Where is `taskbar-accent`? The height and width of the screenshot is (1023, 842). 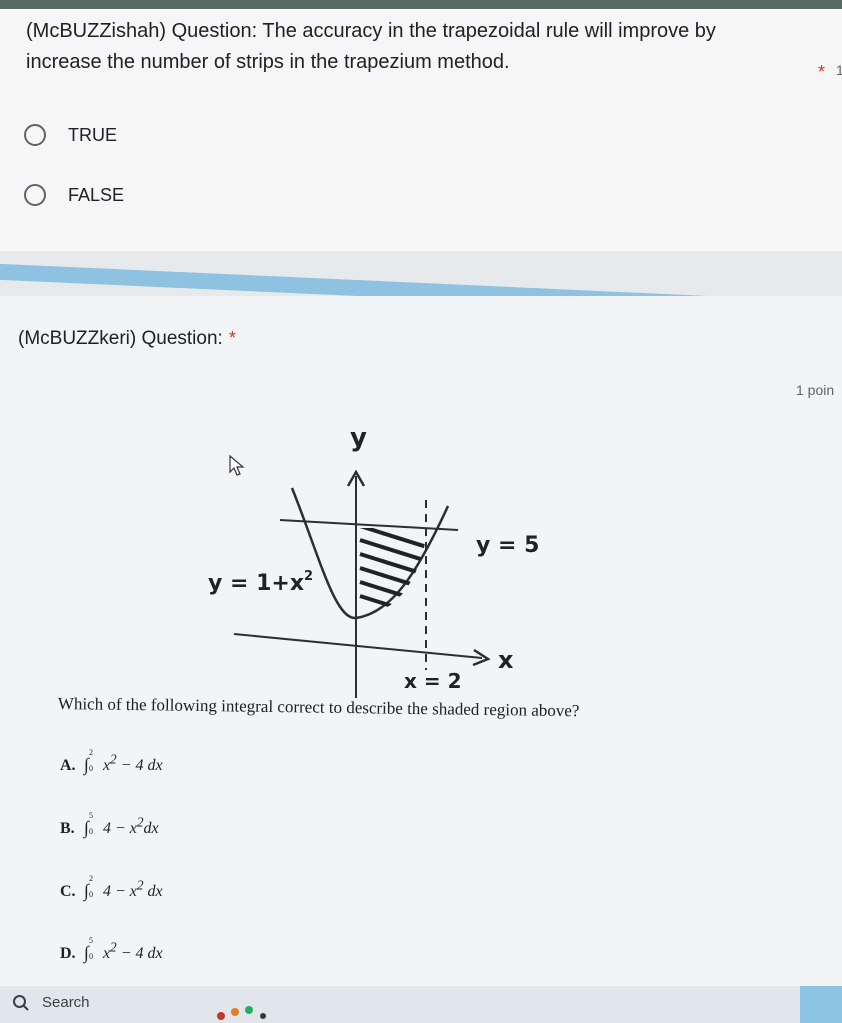
taskbar-accent is located at coordinates (821, 1004).